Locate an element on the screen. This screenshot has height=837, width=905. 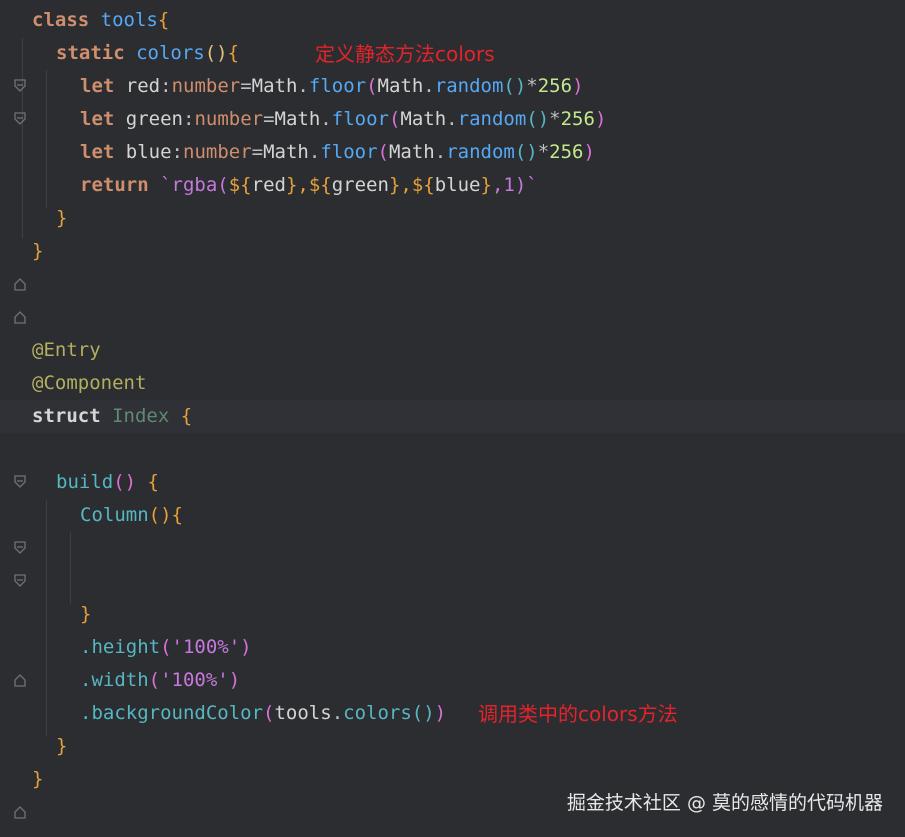
component-name: Column is located at coordinates (114, 515).